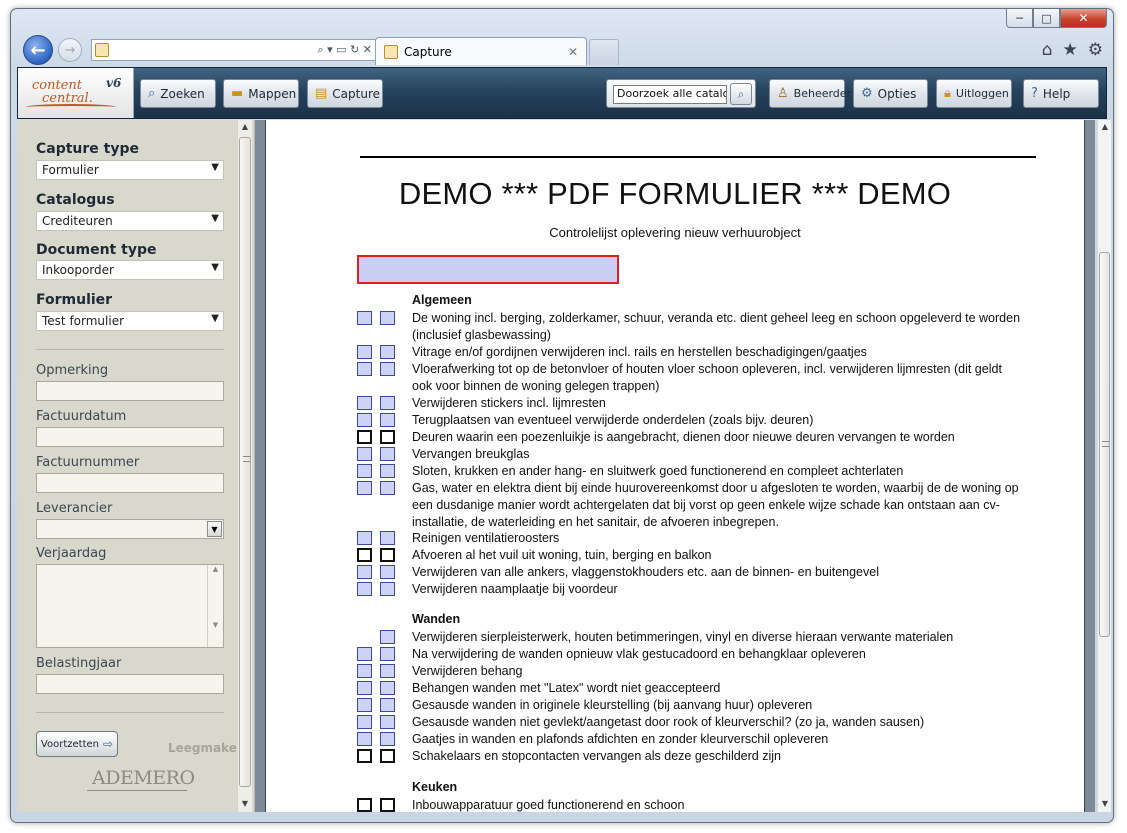 The height and width of the screenshot is (833, 1127). What do you see at coordinates (345, 93) in the screenshot?
I see `capture-button: ▤ Capture` at bounding box center [345, 93].